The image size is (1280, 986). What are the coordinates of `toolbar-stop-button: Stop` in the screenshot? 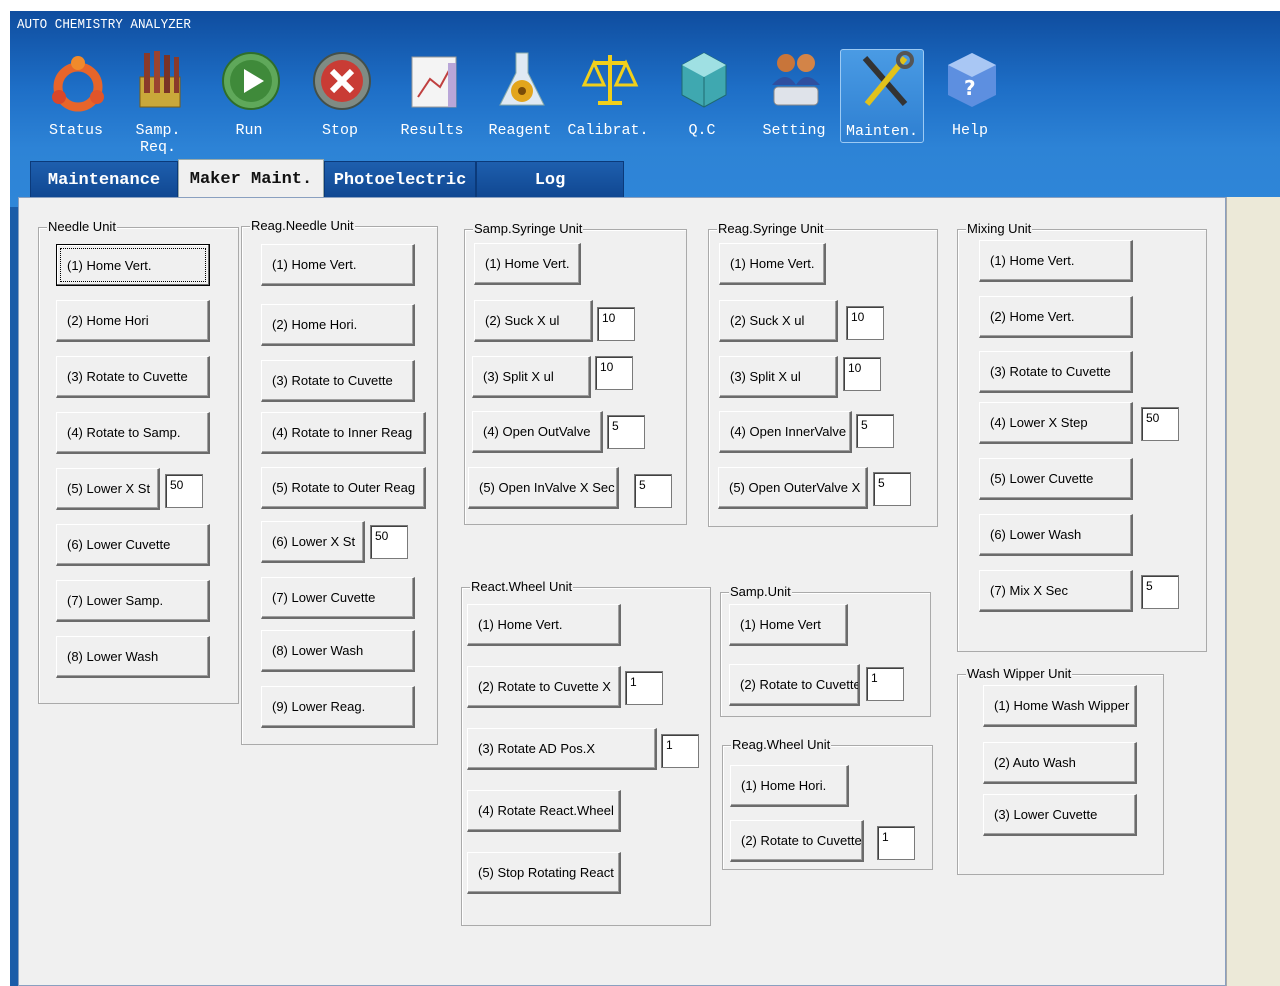 It's located at (340, 96).